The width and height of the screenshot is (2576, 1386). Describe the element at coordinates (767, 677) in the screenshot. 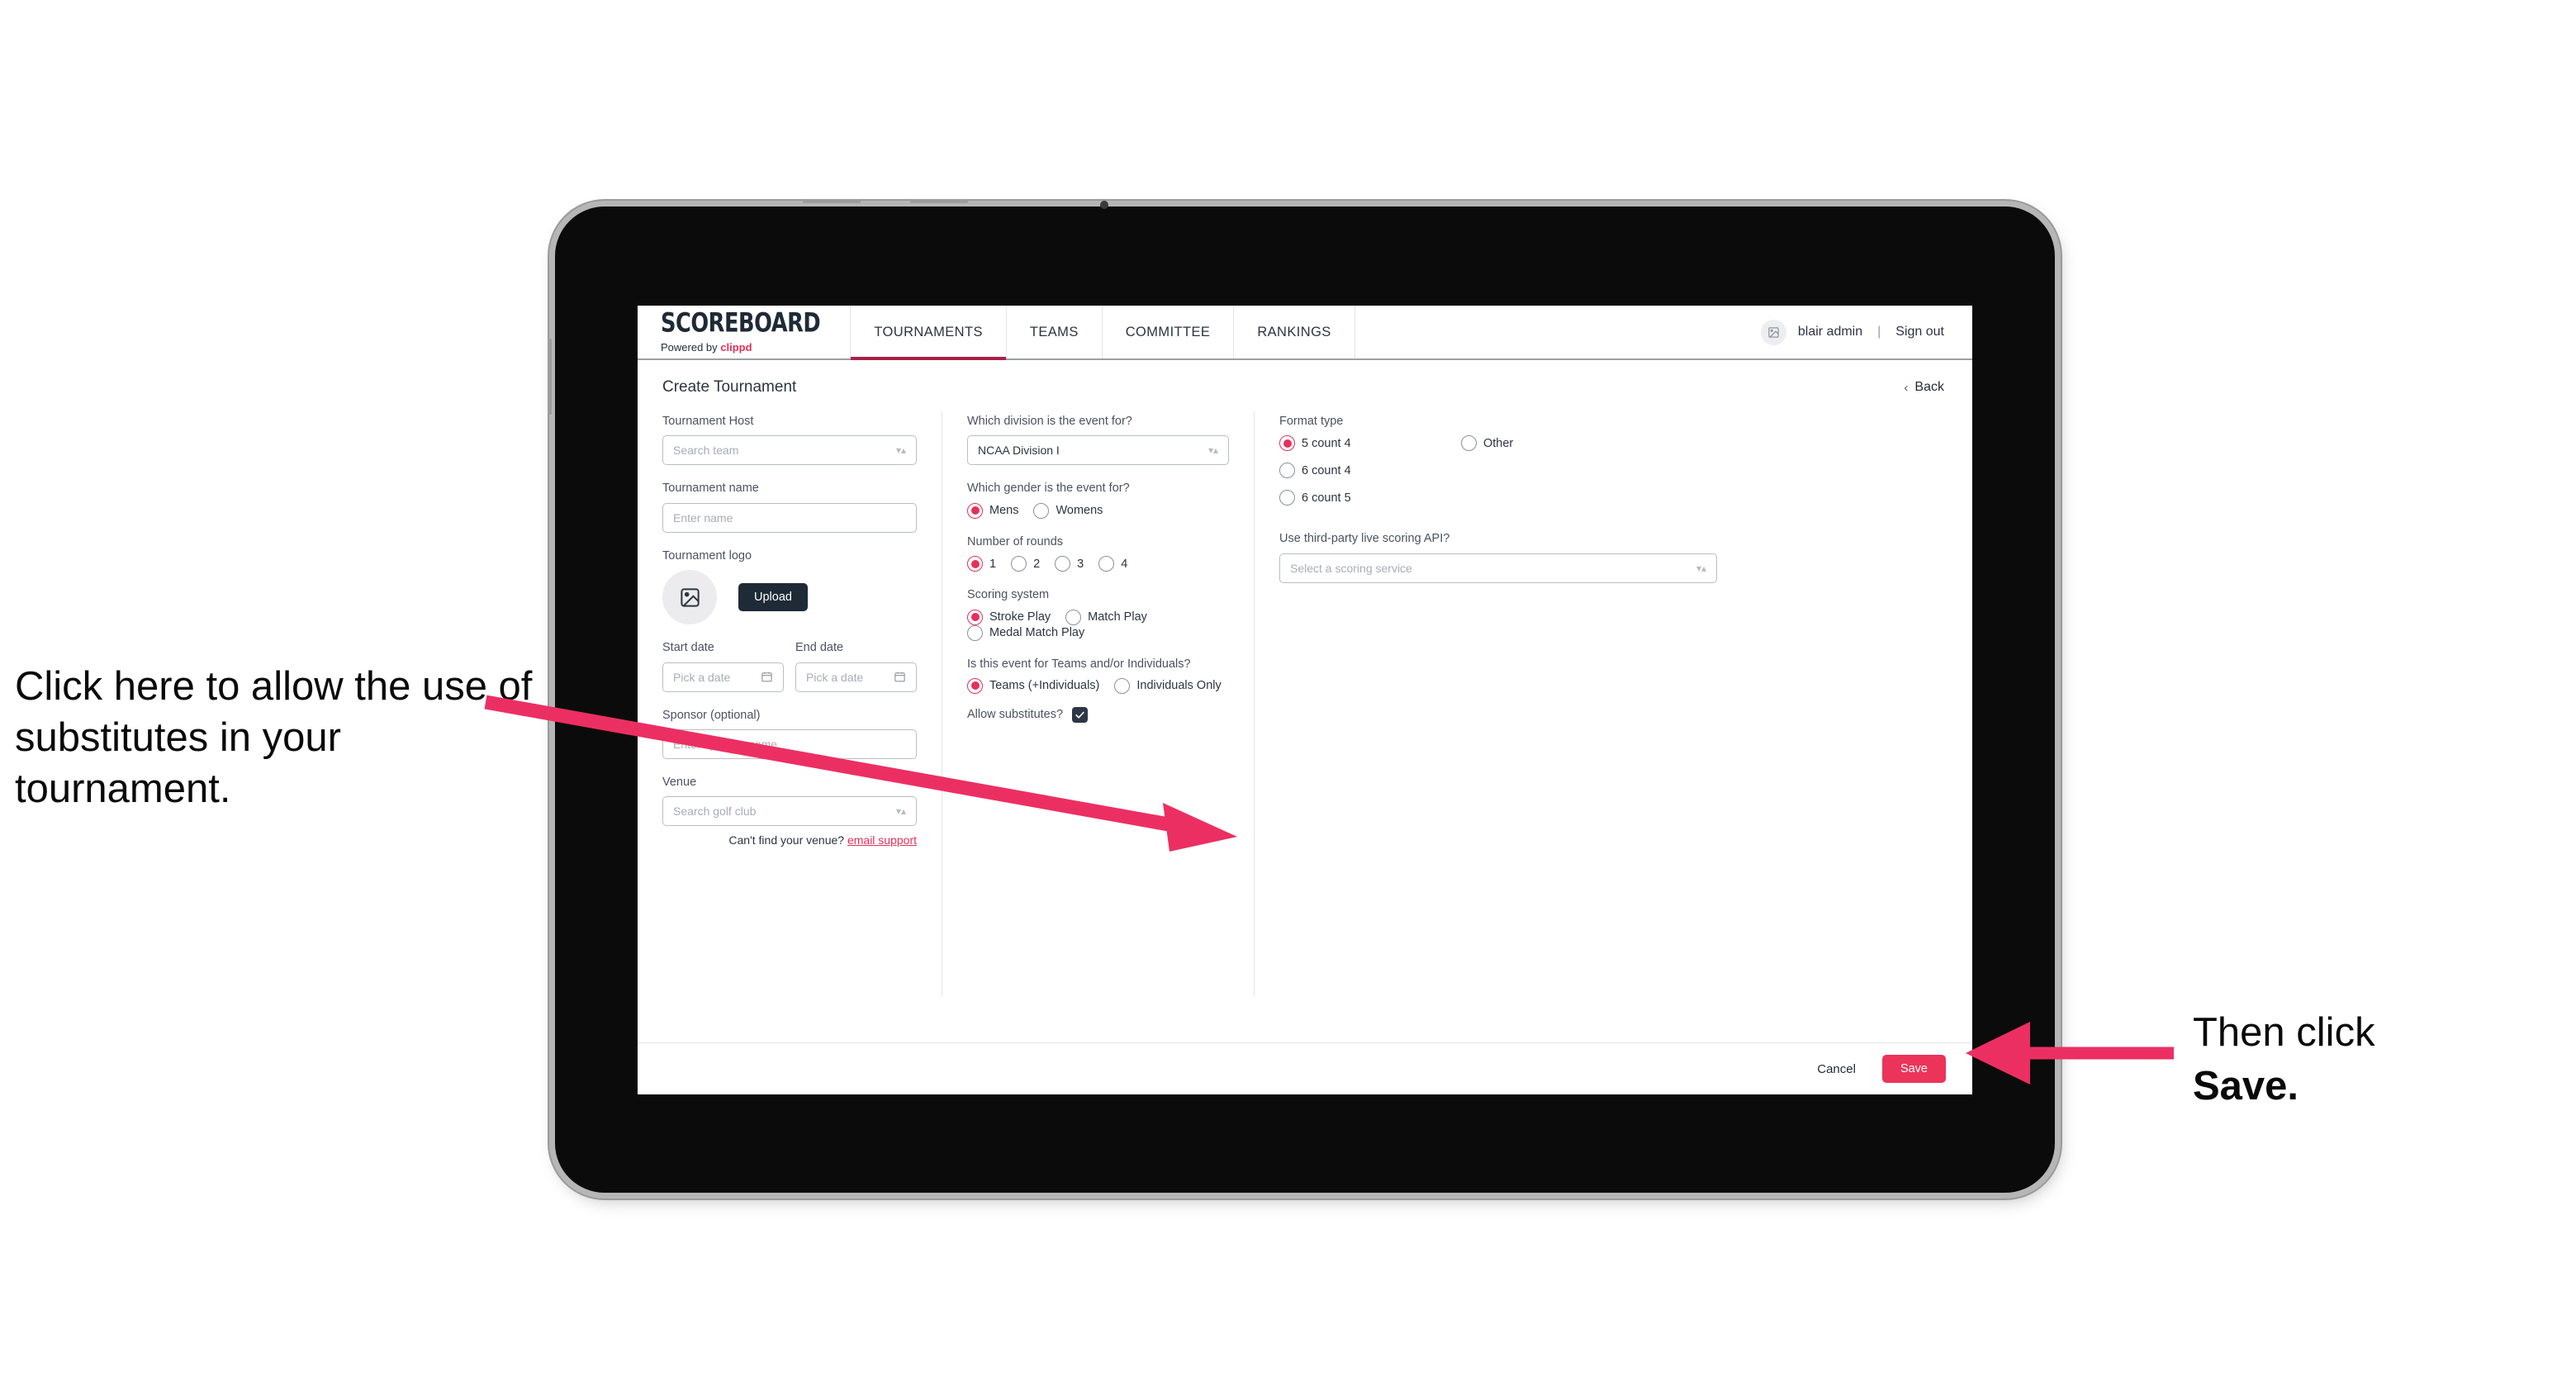

I see `calendar-icon` at that location.